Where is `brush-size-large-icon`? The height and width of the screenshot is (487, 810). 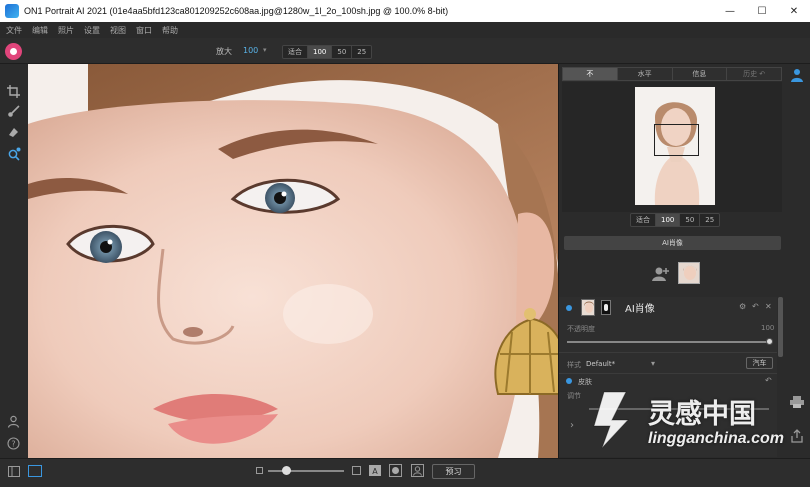 brush-size-large-icon is located at coordinates (356, 471).